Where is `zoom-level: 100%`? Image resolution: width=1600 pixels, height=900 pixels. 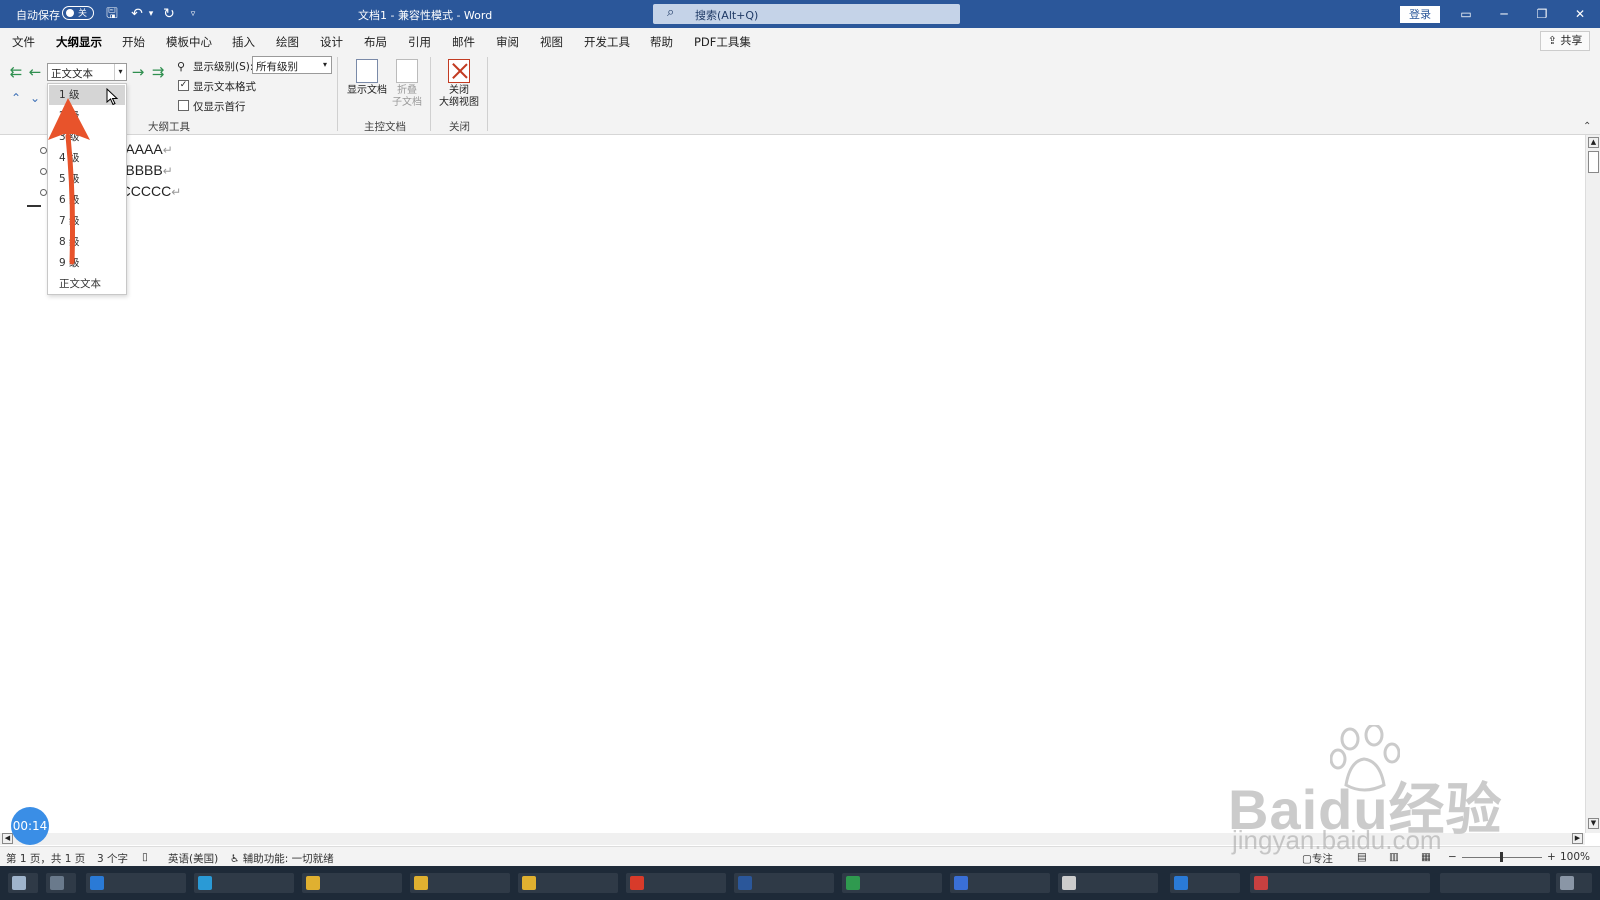 zoom-level: 100% is located at coordinates (1575, 857).